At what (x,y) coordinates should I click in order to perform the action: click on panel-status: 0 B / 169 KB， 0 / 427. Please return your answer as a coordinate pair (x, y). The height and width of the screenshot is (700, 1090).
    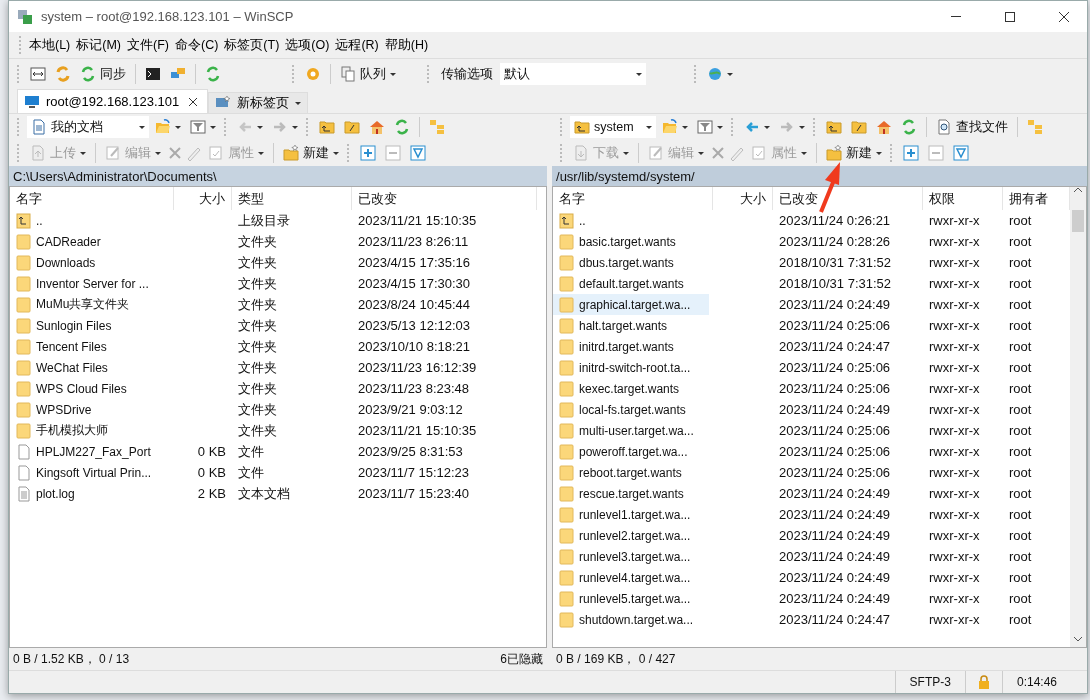
    Looking at the image, I should click on (616, 659).